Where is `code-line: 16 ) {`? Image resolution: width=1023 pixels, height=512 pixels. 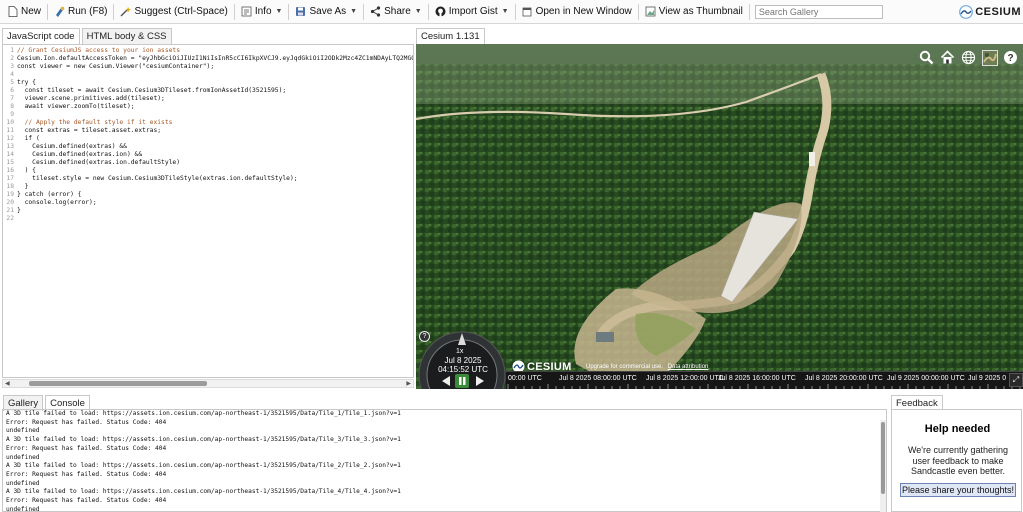 code-line: 16 ) { is located at coordinates (208, 171).